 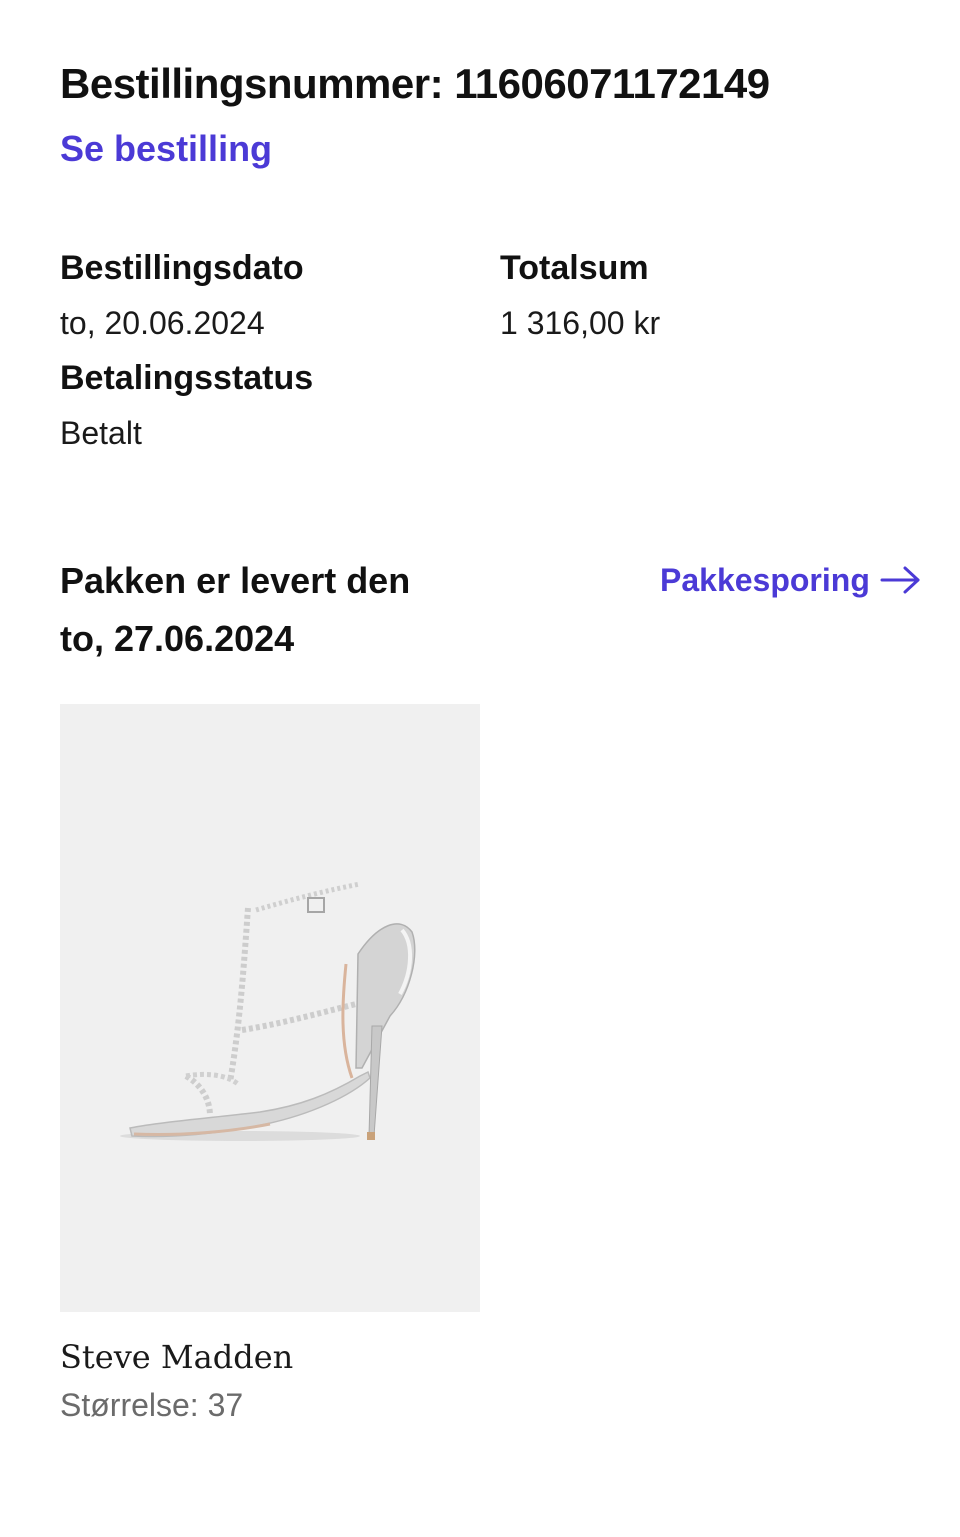 I want to click on order-number-heading: Bestillingsnummer: 11606071172149, so click(x=415, y=83).